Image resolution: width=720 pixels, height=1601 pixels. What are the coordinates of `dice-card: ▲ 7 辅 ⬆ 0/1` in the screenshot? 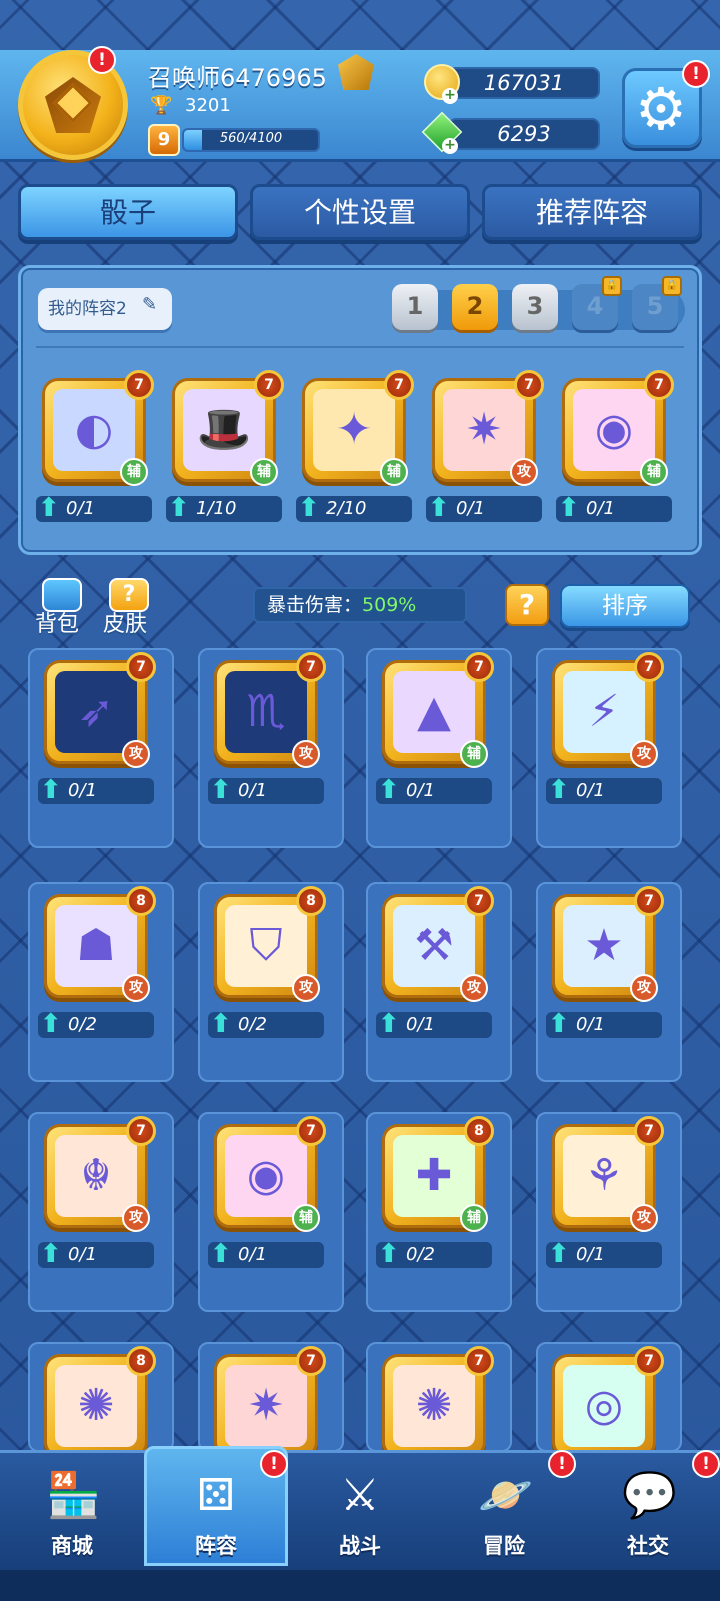 It's located at (436, 734).